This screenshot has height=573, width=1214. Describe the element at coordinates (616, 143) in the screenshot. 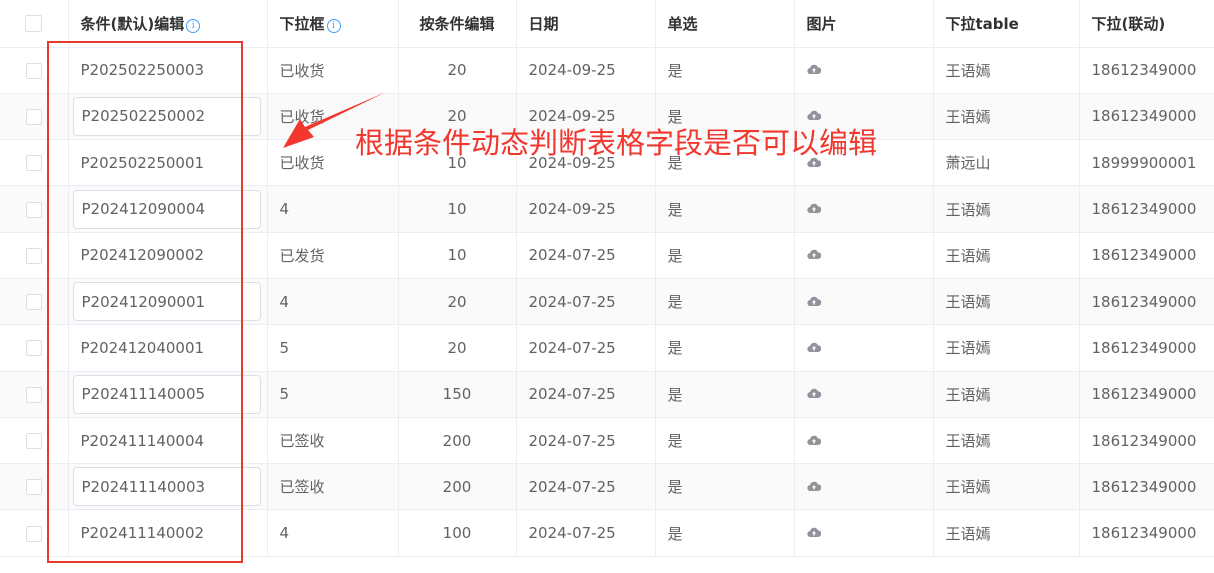

I see `annotation-text: 根据条件动态判断表格字段是否可以编辑` at that location.